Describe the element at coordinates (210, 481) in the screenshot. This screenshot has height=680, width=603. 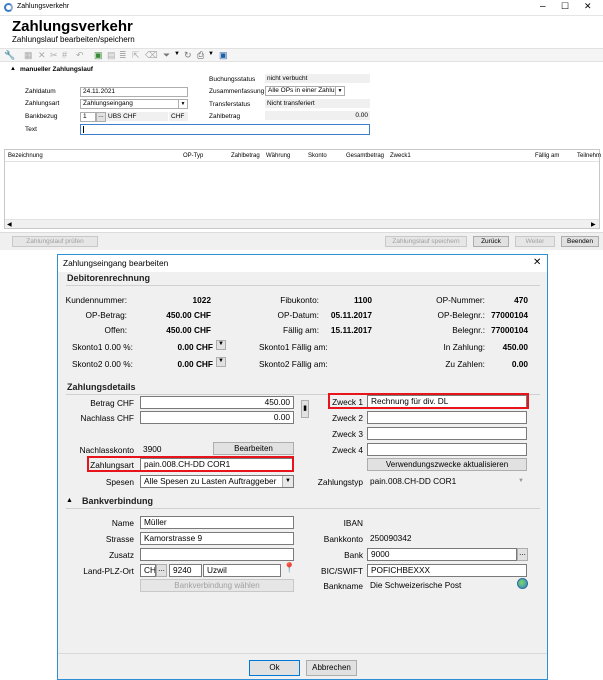
I see `spesen-value: Alle Spesen zu Lasten Auftraggeber` at that location.